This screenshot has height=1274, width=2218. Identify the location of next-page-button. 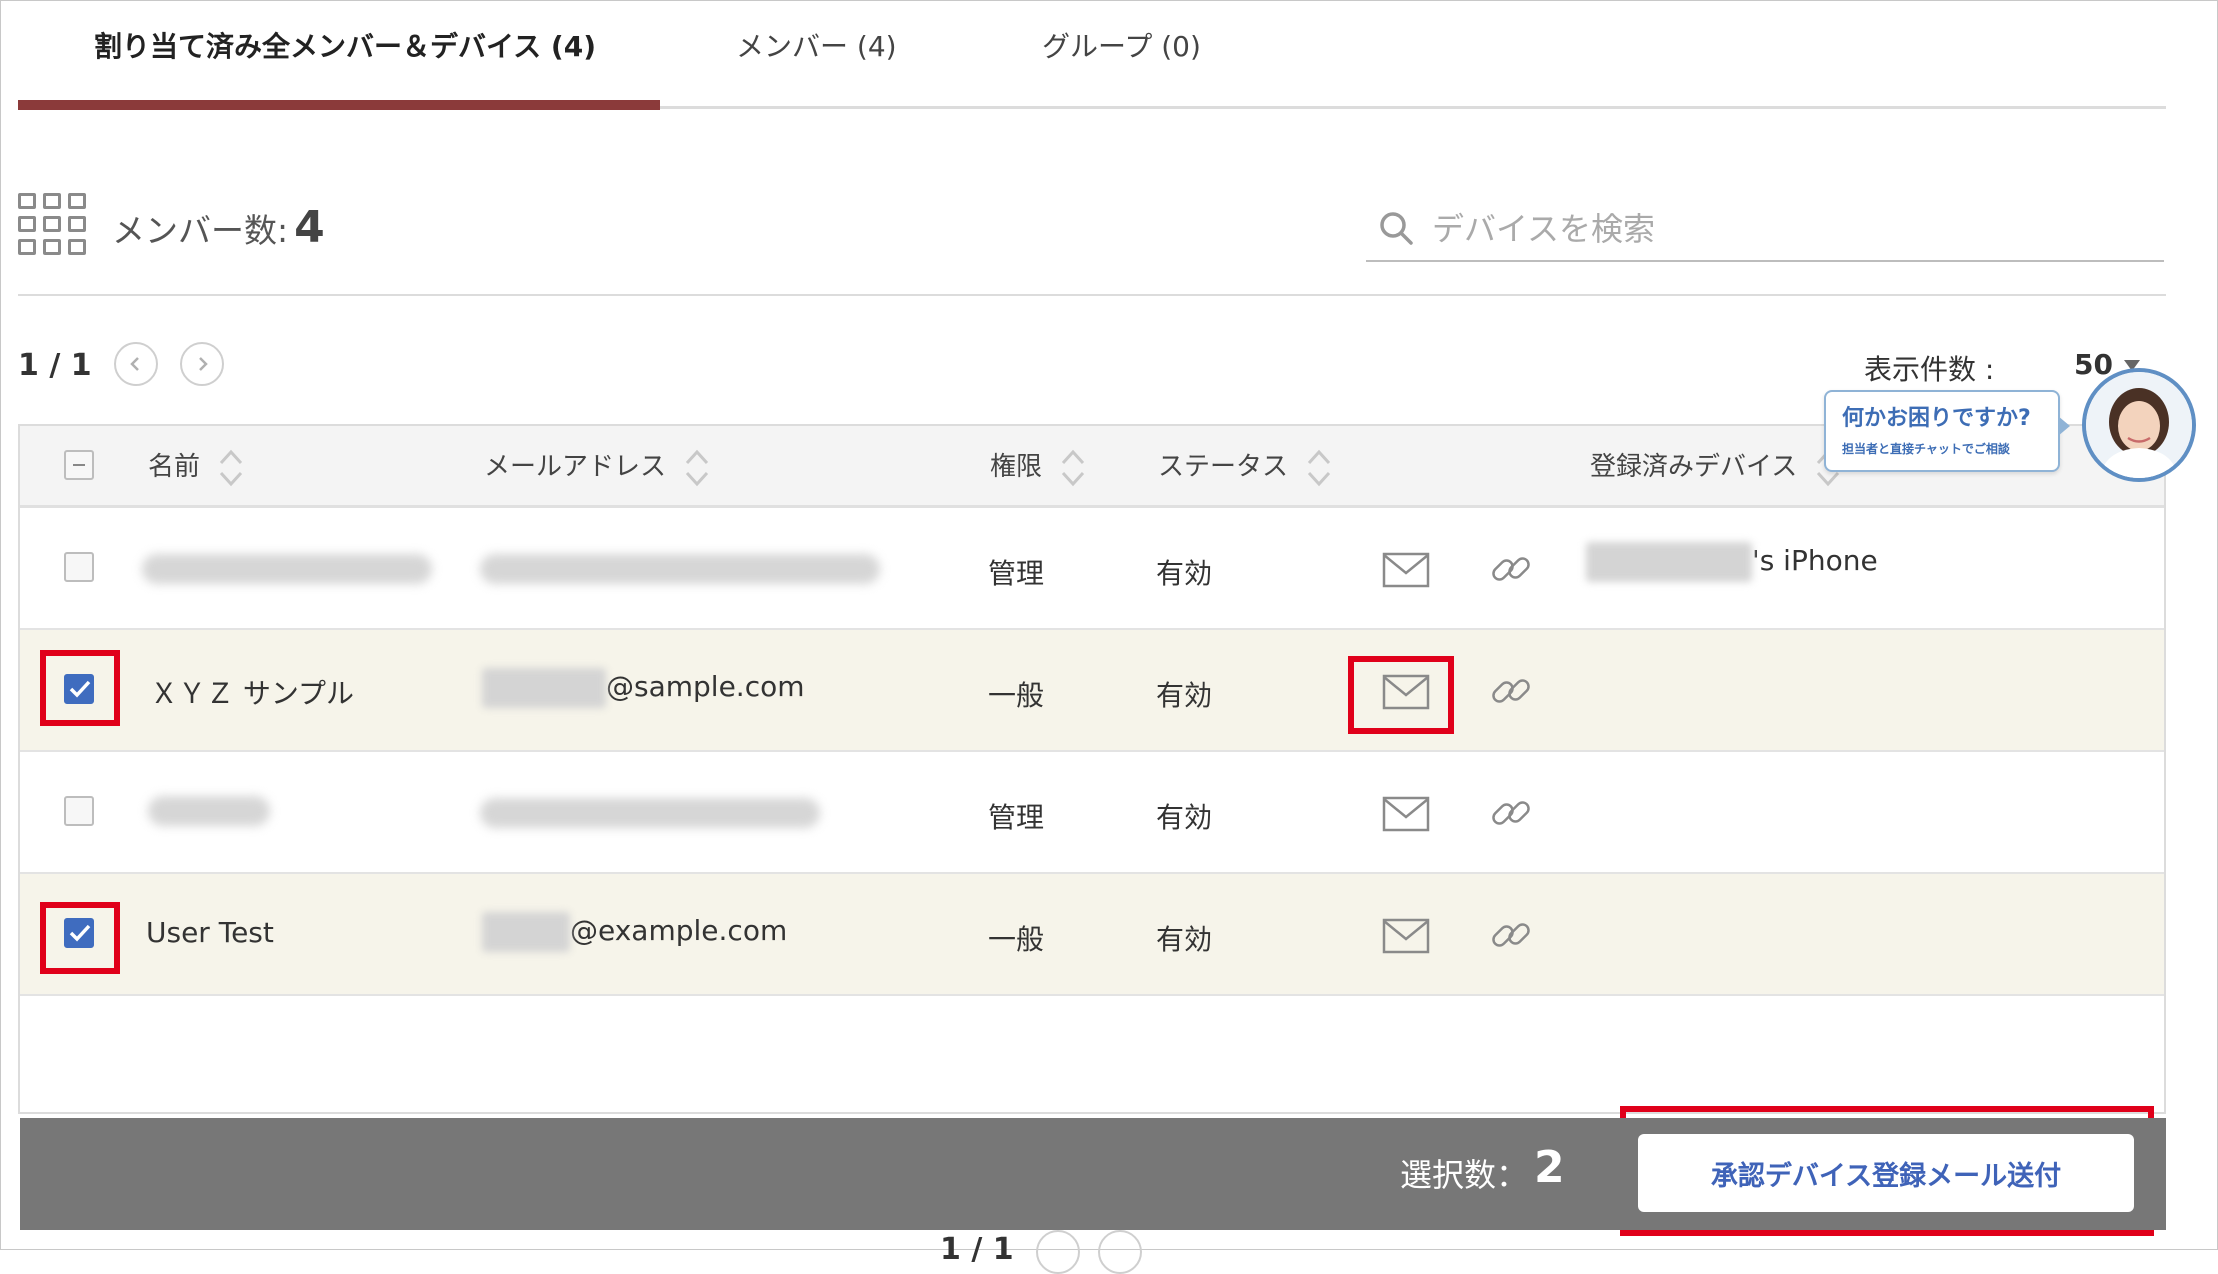
(202, 364).